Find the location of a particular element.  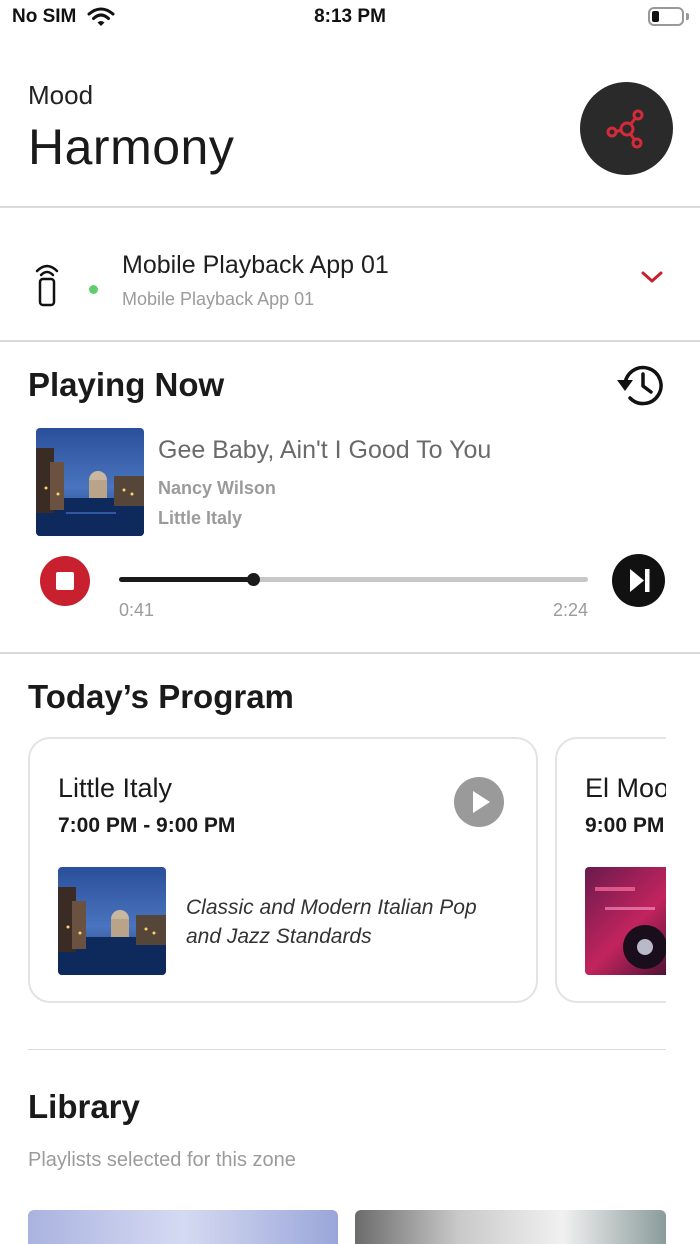

clock: 8:13 PM is located at coordinates (350, 16).